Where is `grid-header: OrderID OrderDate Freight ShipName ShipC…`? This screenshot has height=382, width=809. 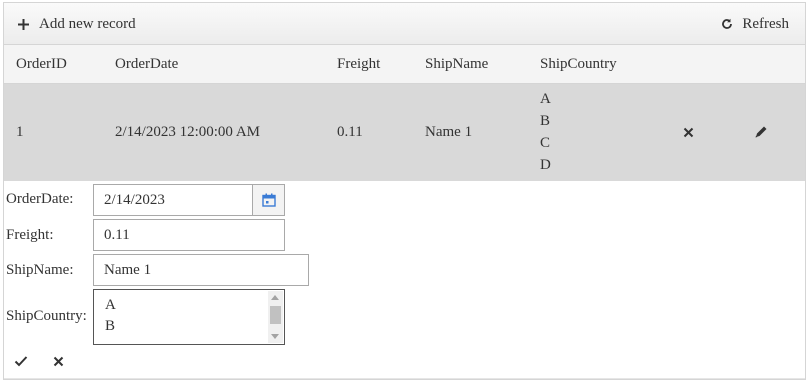
grid-header: OrderID OrderDate Freight ShipName ShipC… is located at coordinates (404, 64).